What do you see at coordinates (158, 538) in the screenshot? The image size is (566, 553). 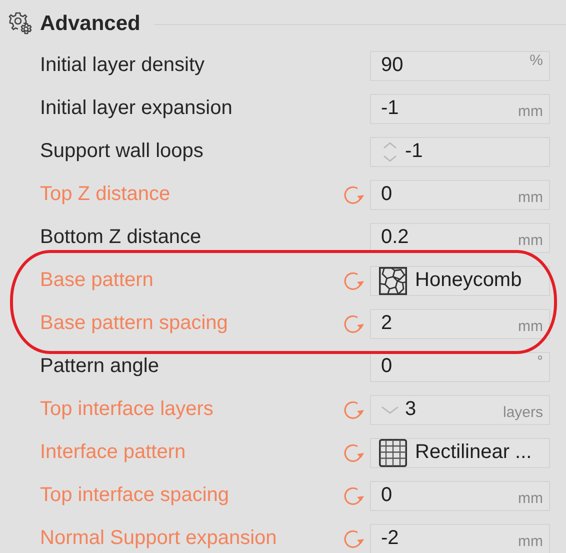 I see `setting-label: Normal Support expansion` at bounding box center [158, 538].